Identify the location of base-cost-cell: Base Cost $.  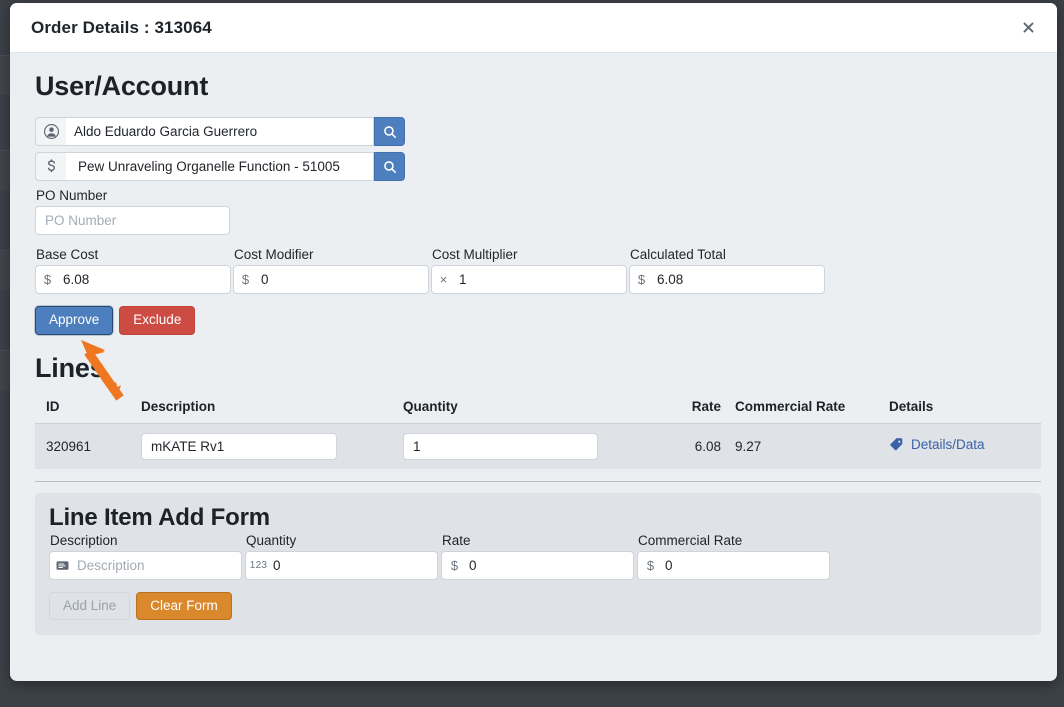
(133, 270).